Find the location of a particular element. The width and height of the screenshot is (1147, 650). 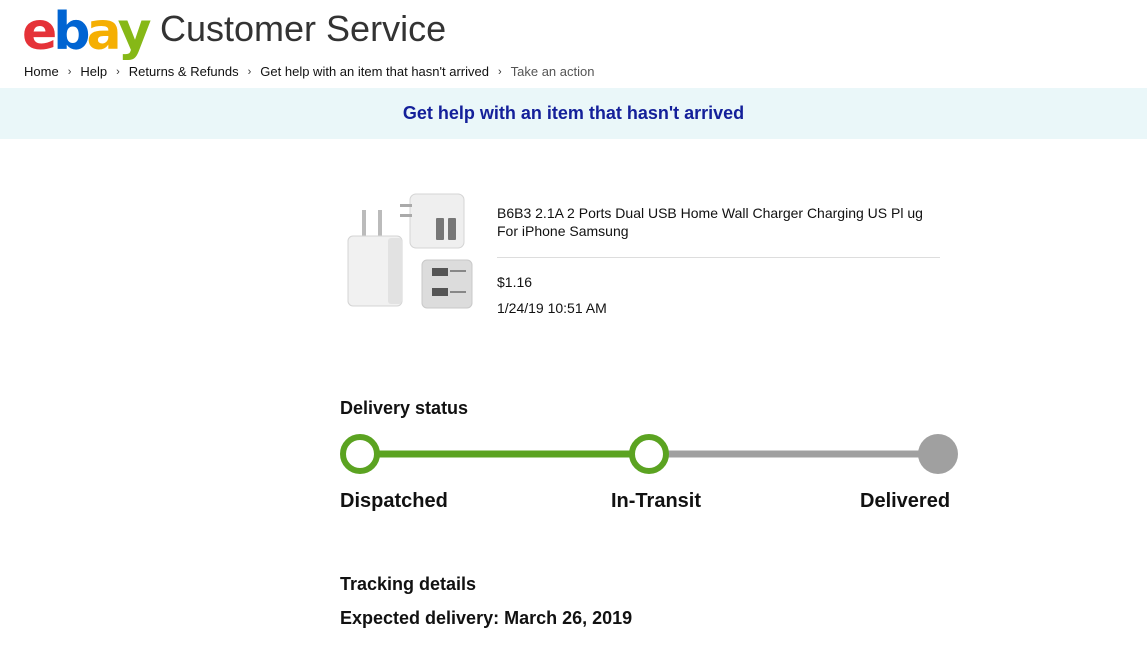

step-label-in-transit: In-Transit is located at coordinates (656, 501).